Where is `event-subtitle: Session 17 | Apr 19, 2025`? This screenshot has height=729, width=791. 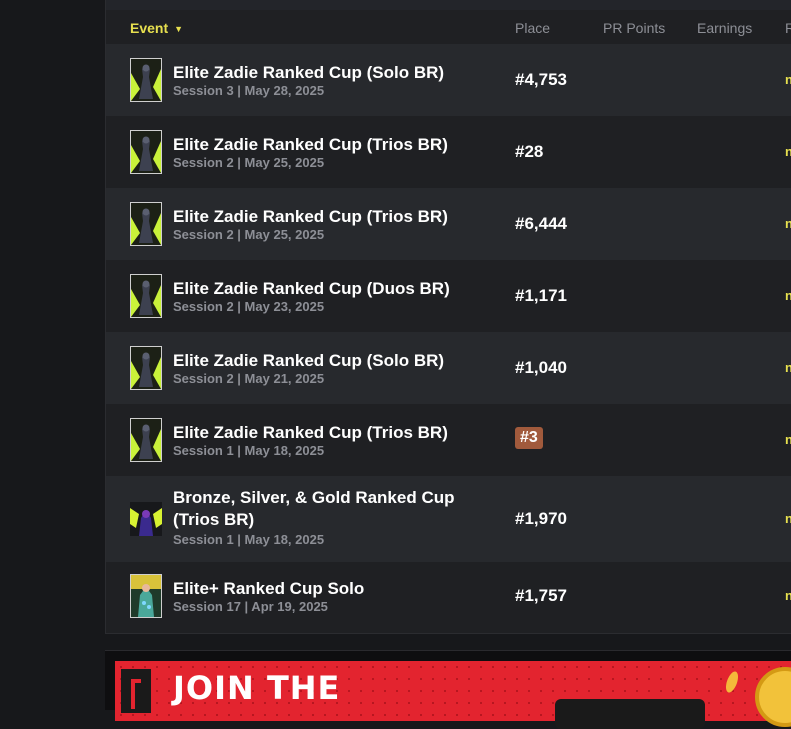
event-subtitle: Session 17 | Apr 19, 2025 is located at coordinates (250, 606).